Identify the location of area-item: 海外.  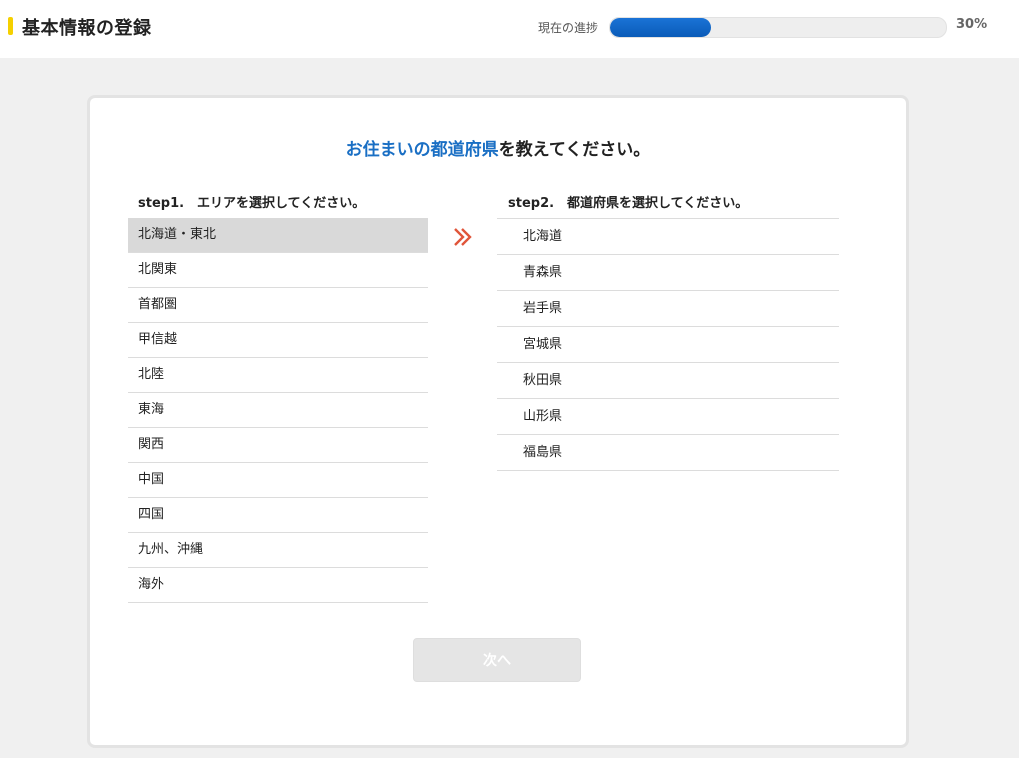
(278, 585).